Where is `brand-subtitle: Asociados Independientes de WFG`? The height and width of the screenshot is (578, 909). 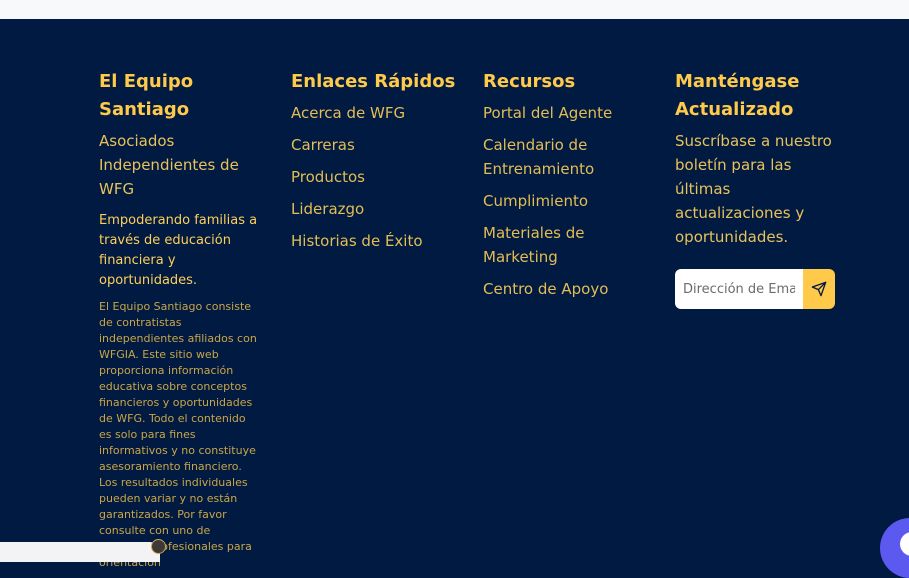
brand-subtitle: Asociados Independientes de WFG is located at coordinates (169, 165).